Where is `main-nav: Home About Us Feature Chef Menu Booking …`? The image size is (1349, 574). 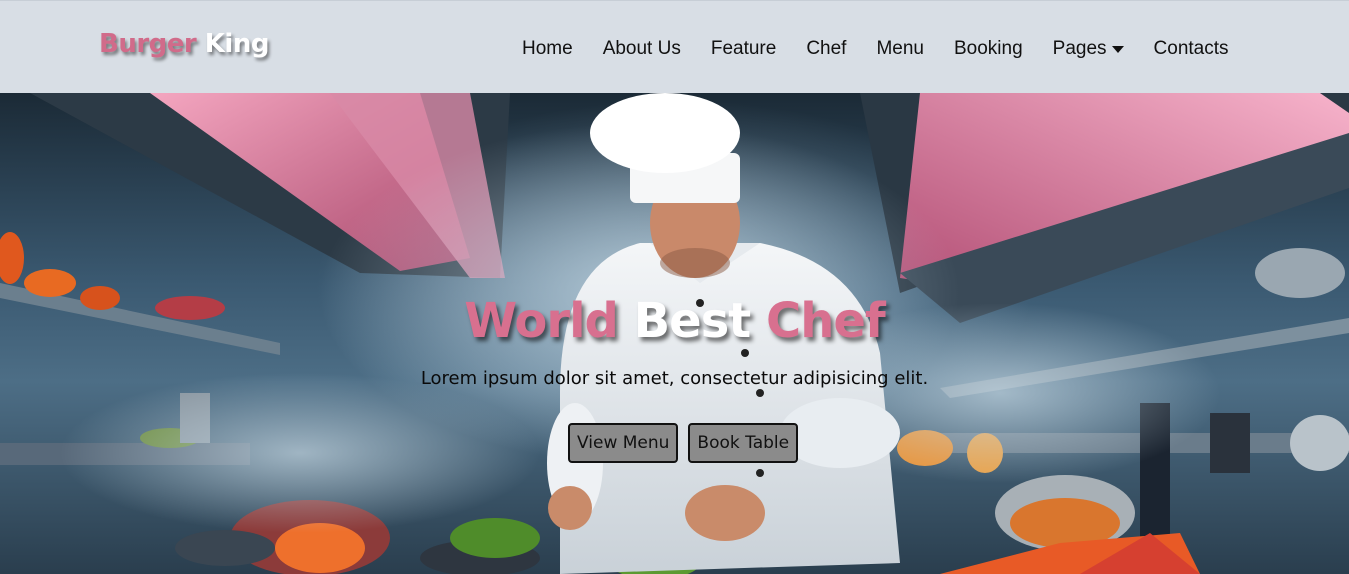
main-nav: Home About Us Feature Chef Menu Booking … is located at coordinates (875, 49).